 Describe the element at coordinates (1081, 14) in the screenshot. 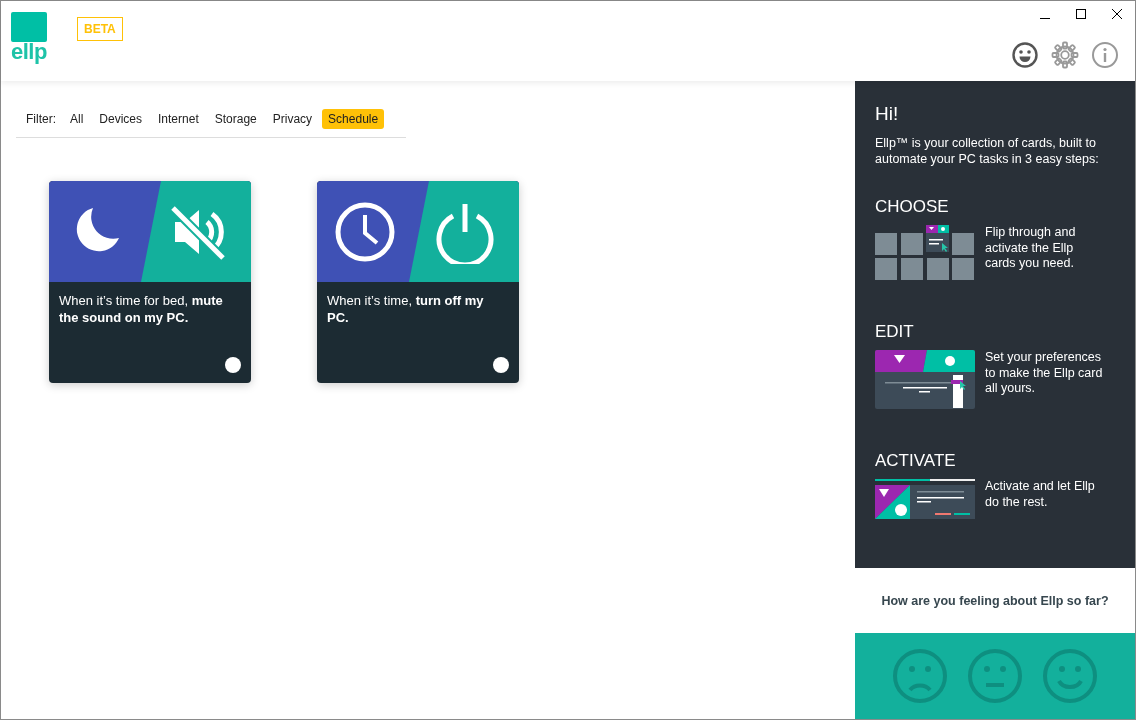

I see `maximize-icon` at that location.